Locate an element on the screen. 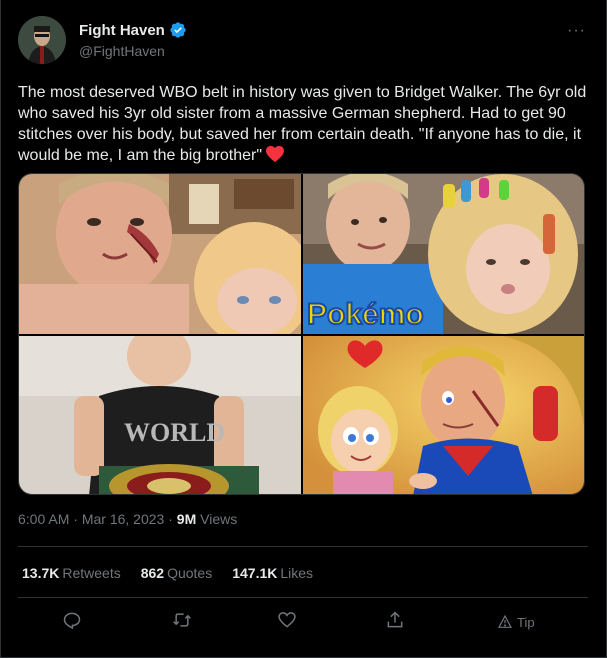 The height and width of the screenshot is (658, 607). name-row: Fight Haven is located at coordinates (133, 30).